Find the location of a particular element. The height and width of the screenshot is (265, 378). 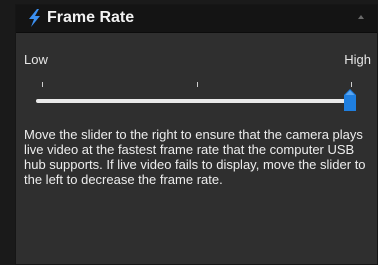

slider-thumb is located at coordinates (350, 100).